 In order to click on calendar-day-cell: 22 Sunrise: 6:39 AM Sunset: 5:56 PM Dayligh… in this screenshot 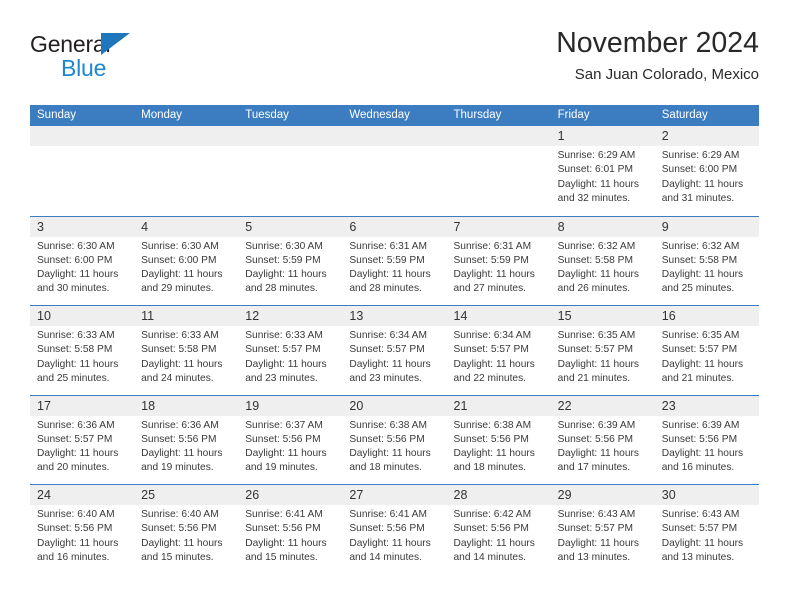, I will do `click(603, 440)`.